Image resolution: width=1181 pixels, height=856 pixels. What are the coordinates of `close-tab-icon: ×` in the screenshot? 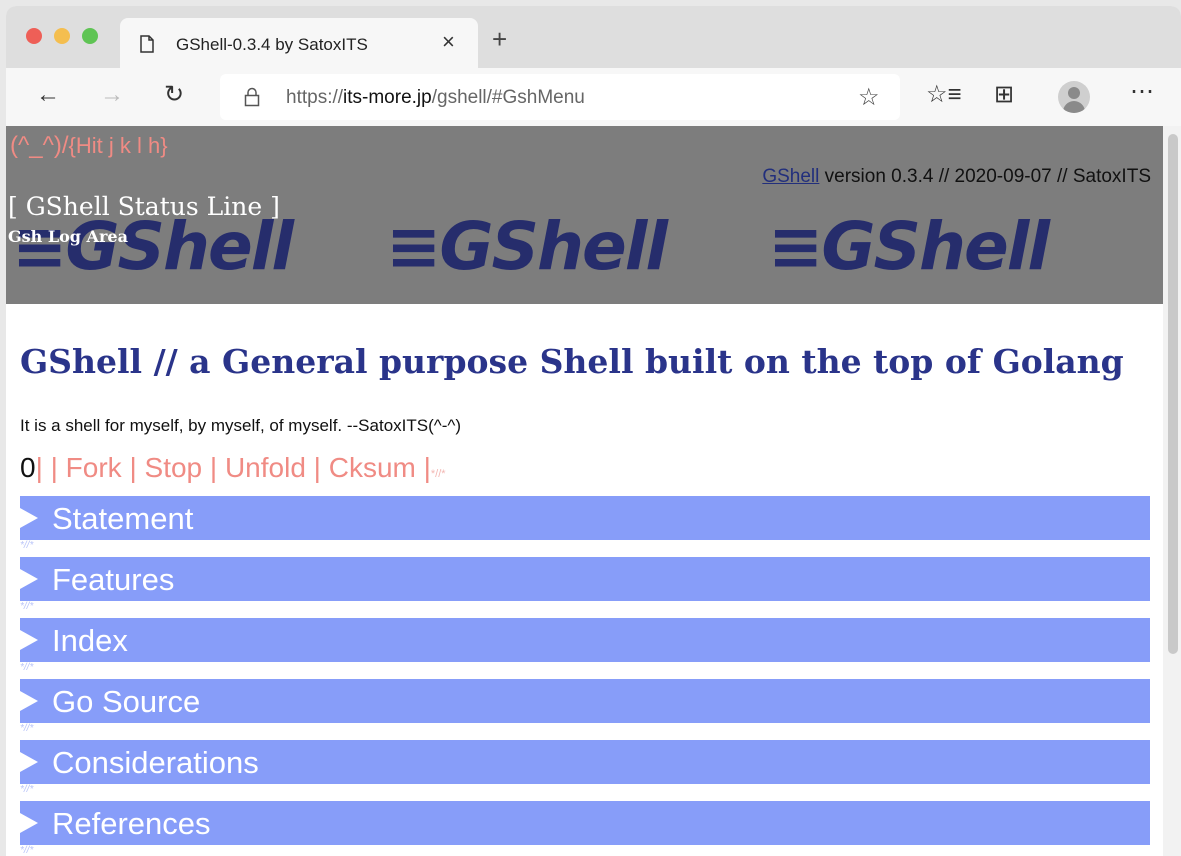 It's located at (448, 42).